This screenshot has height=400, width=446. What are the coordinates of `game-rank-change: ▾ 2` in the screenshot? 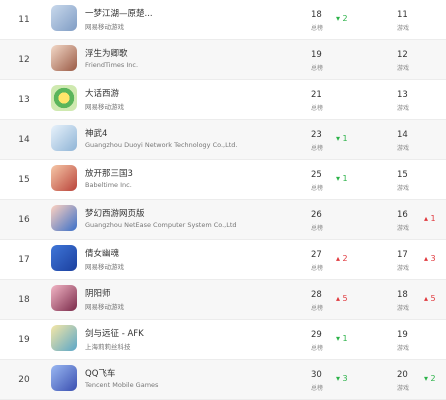 It's located at (430, 378).